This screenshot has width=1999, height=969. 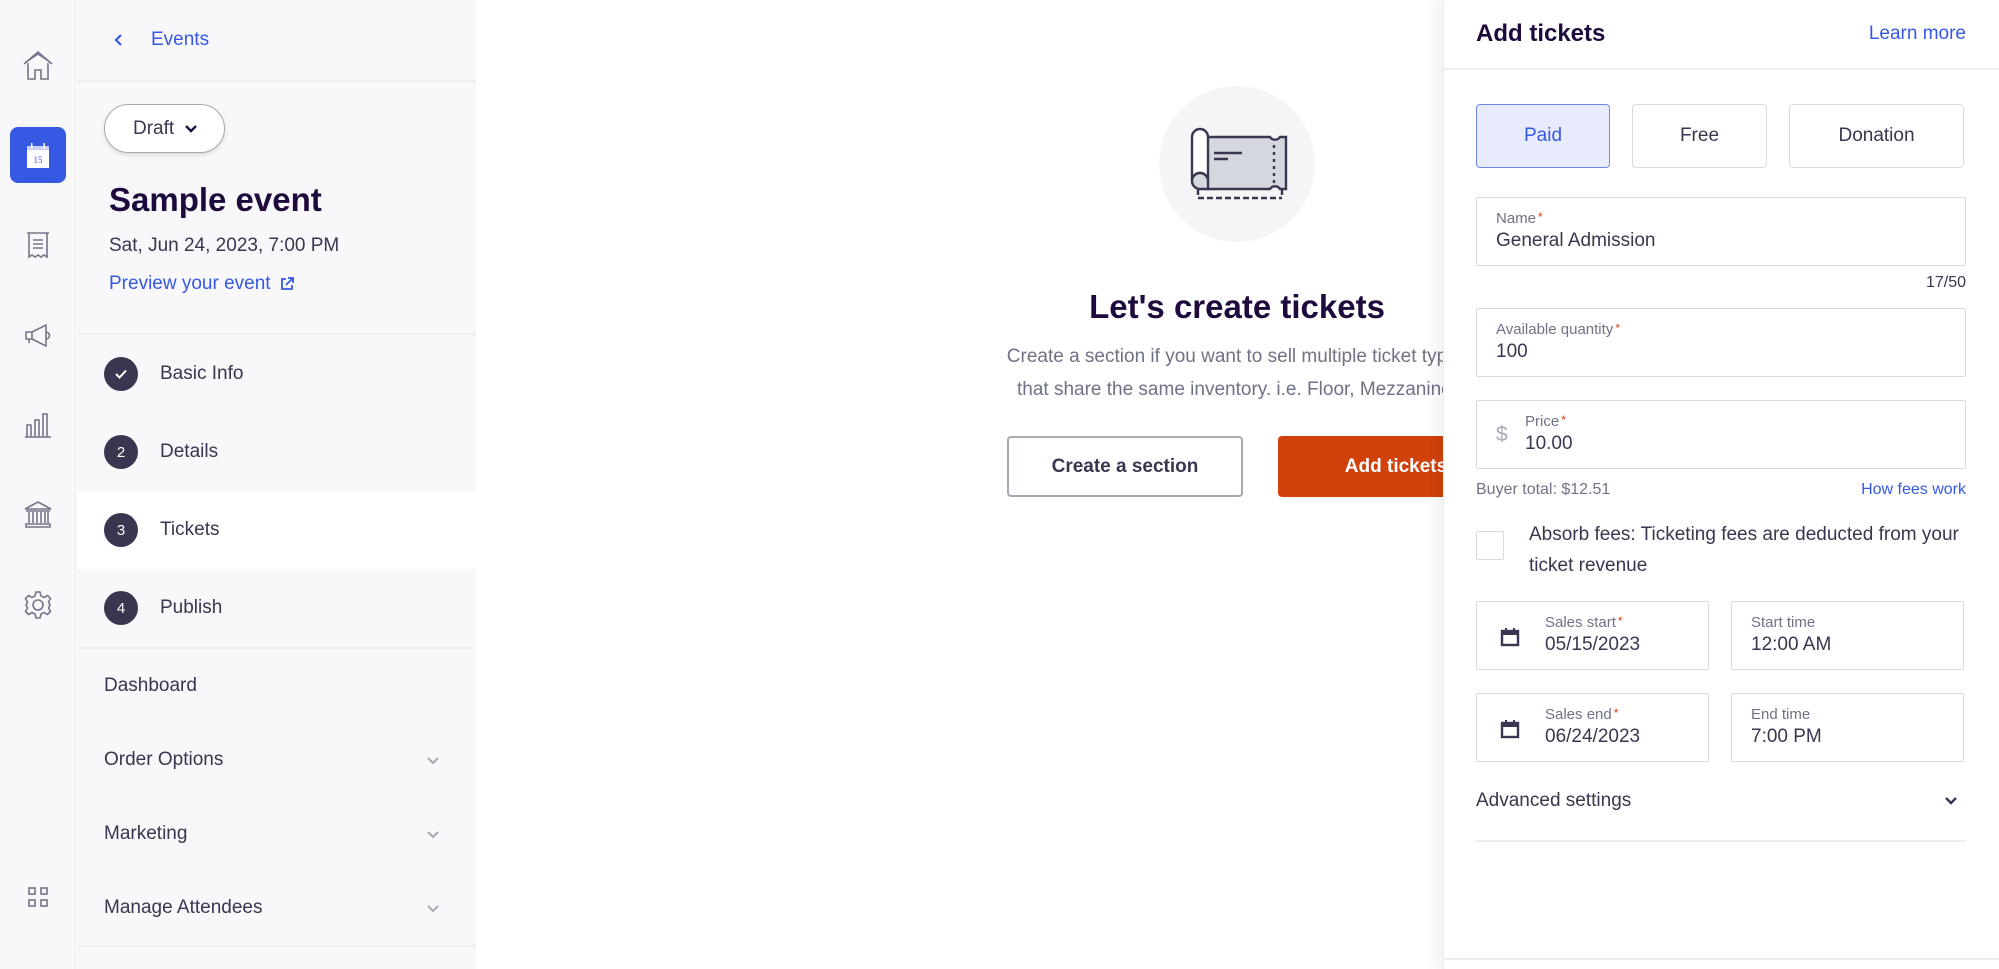 What do you see at coordinates (224, 245) in the screenshot?
I see `event-date: Sat, Jun 24, 2023, 7:00 PM` at bounding box center [224, 245].